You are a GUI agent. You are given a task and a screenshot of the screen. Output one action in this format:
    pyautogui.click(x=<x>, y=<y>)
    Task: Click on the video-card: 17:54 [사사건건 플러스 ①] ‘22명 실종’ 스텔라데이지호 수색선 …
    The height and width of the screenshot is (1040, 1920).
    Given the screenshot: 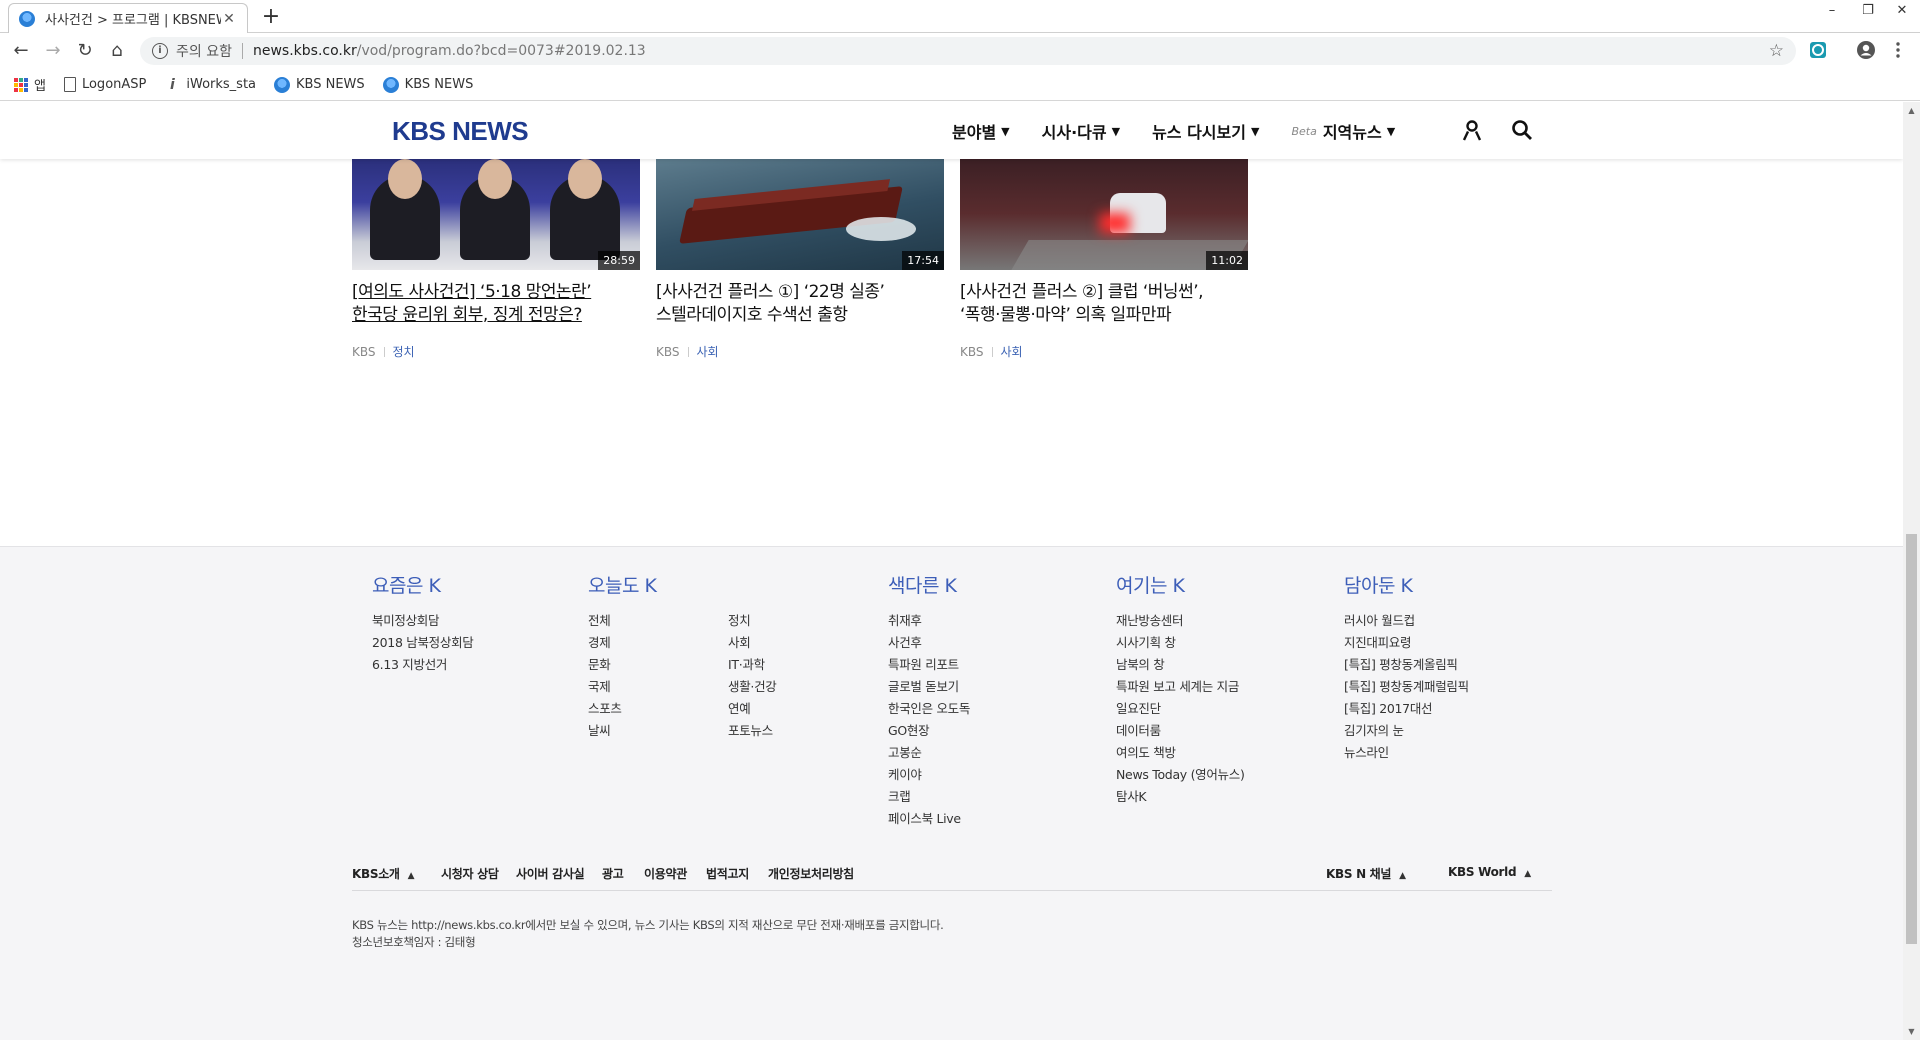 What is the action you would take?
    pyautogui.click(x=800, y=258)
    